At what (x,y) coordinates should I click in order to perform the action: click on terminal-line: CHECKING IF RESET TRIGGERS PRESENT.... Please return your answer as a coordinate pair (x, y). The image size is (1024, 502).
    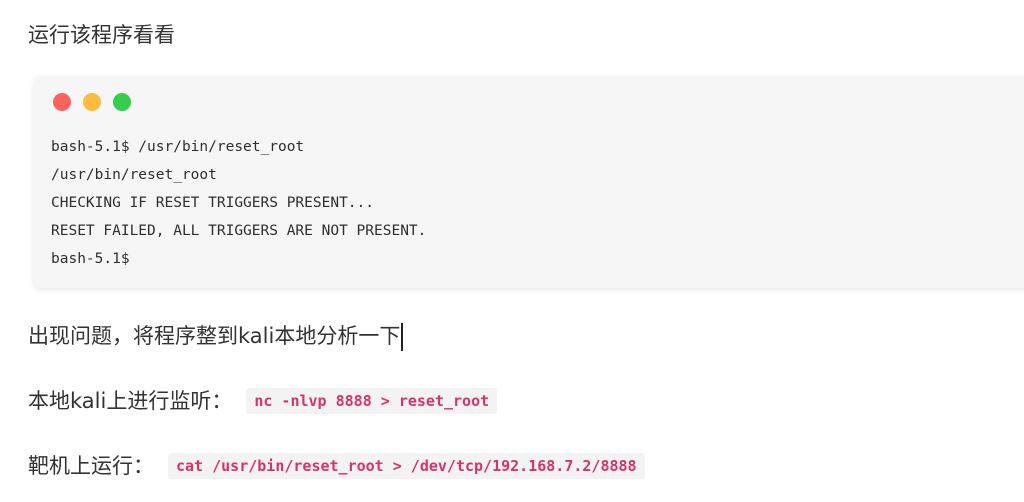
    Looking at the image, I should click on (213, 203).